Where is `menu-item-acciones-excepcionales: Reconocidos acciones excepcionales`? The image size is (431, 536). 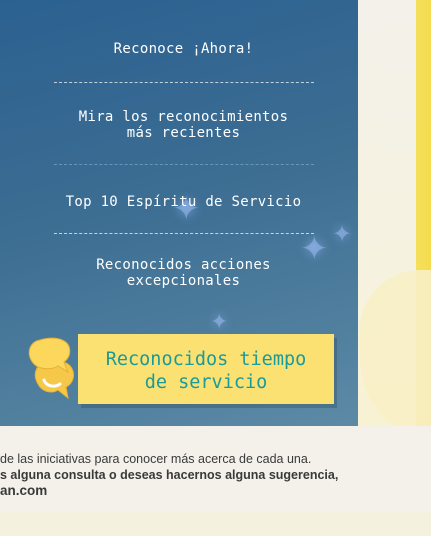 menu-item-acciones-excepcionales: Reconocidos acciones excepcionales is located at coordinates (183, 273).